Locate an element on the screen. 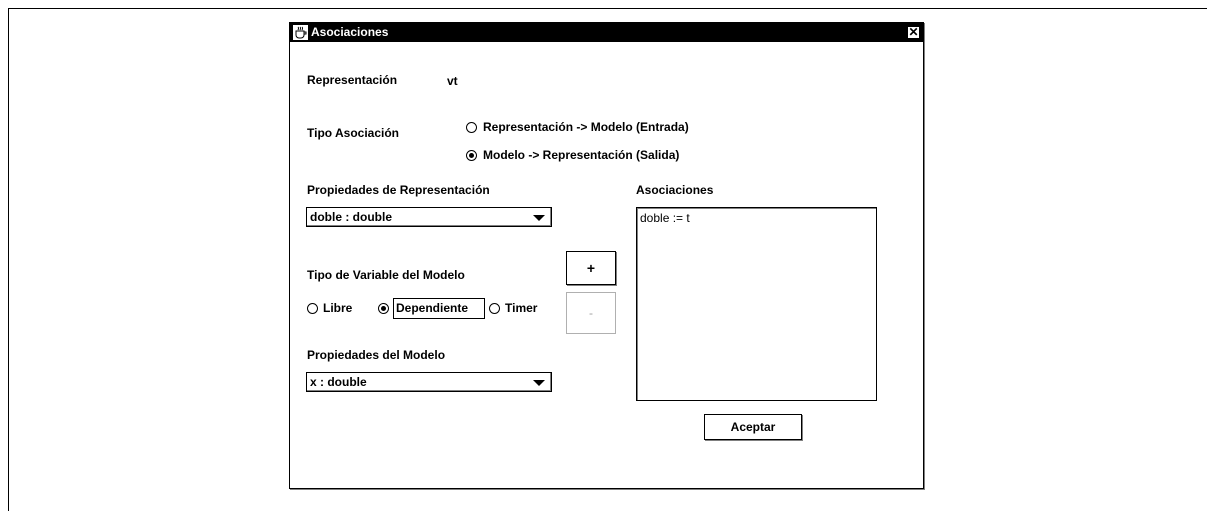  asociaciones-label: Asociaciones is located at coordinates (675, 190).